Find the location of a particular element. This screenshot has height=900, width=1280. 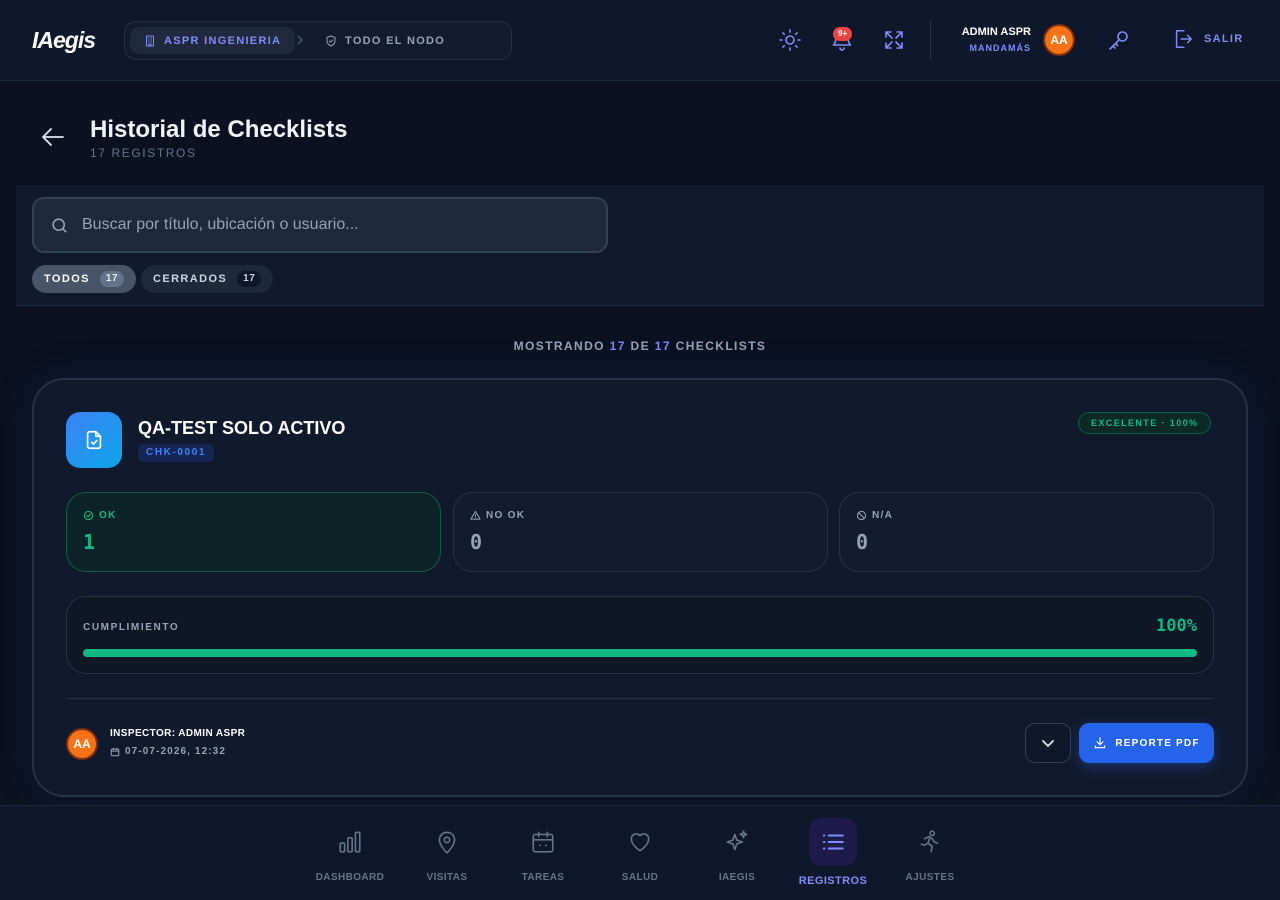

breadcrumb-node-label: TODO EL NODO is located at coordinates (395, 40).